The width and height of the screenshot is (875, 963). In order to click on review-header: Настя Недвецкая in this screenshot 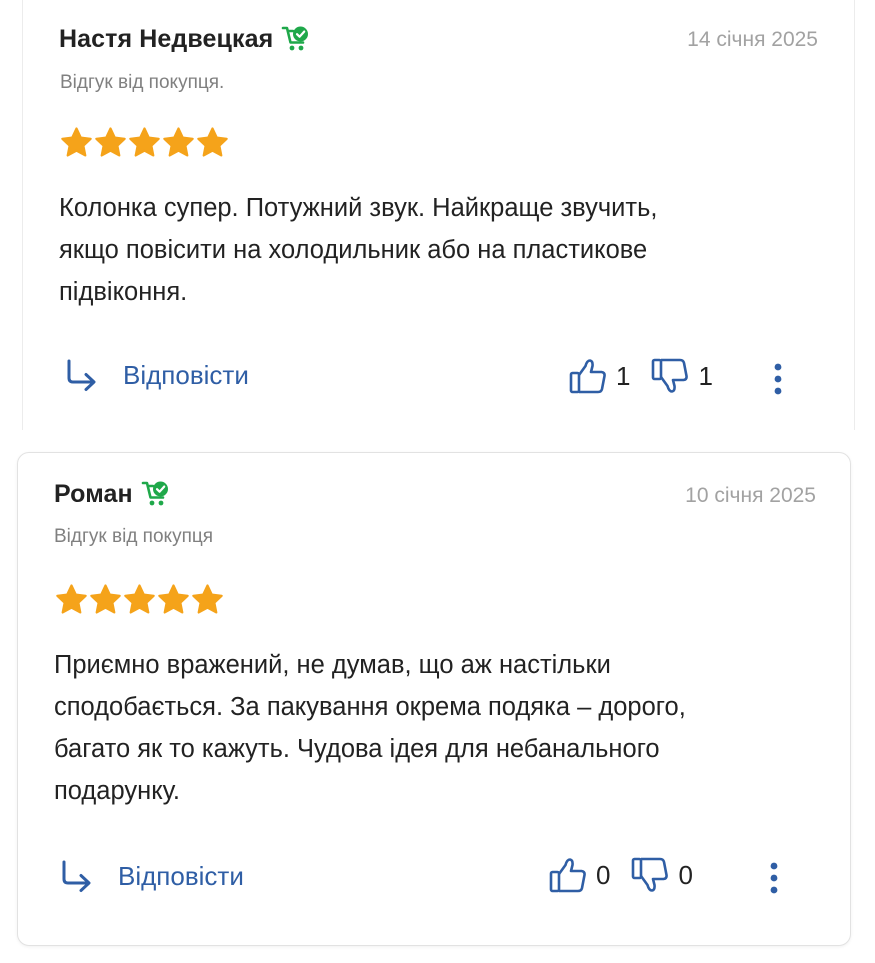, I will do `click(185, 39)`.